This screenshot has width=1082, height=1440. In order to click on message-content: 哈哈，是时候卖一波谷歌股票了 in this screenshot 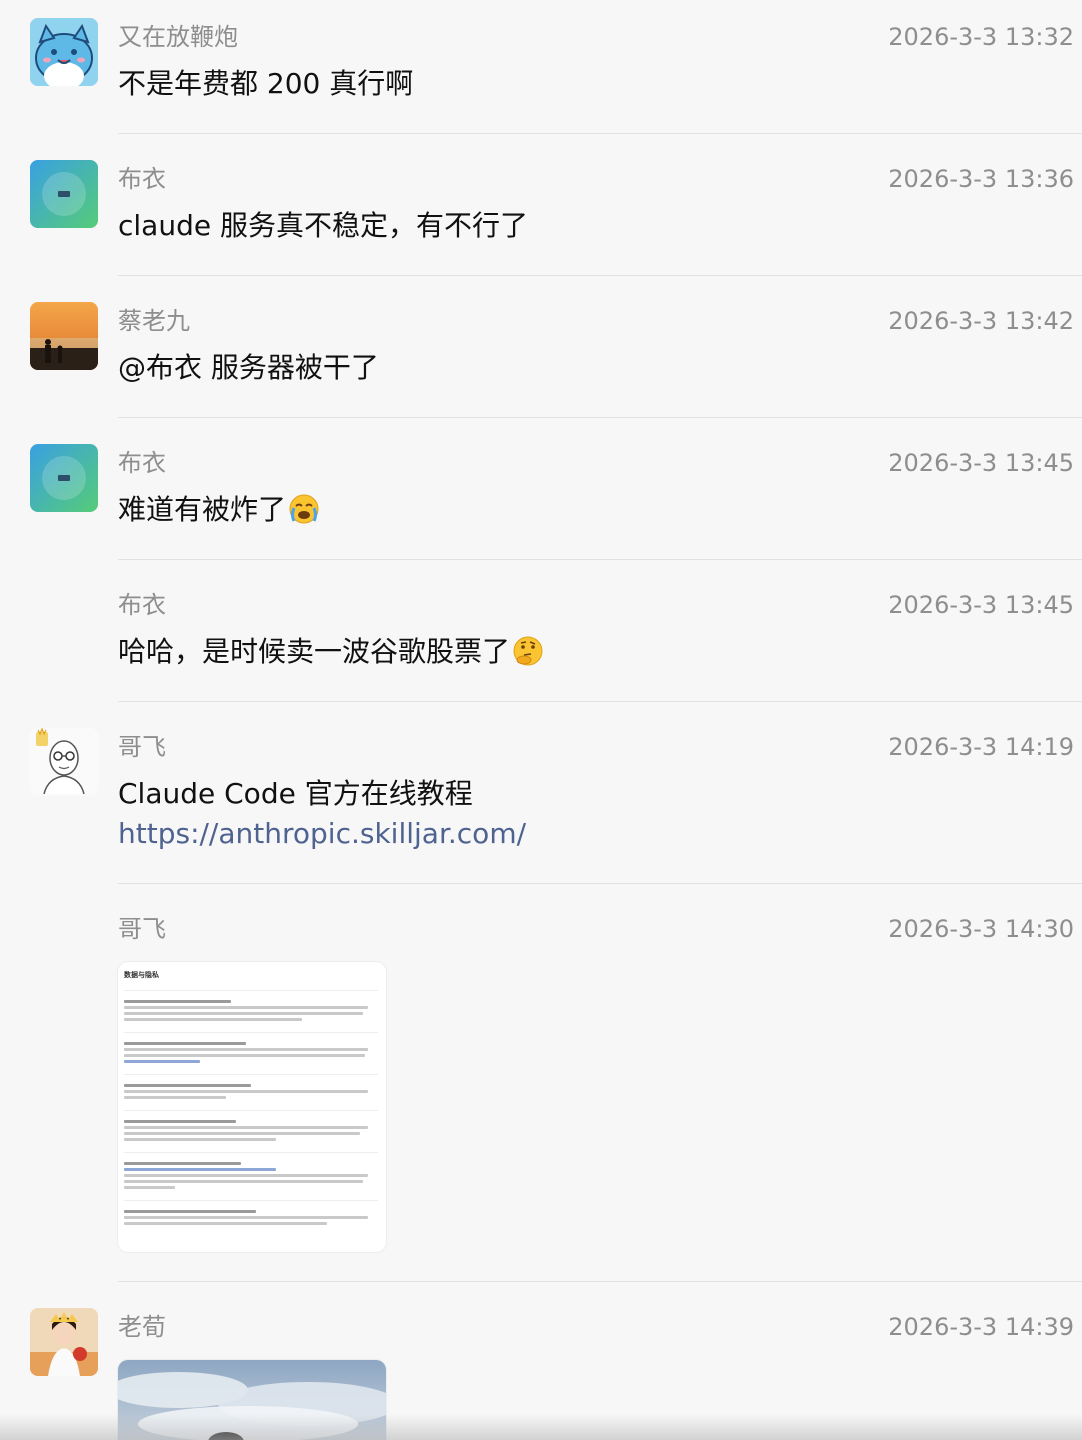, I will do `click(331, 652)`.